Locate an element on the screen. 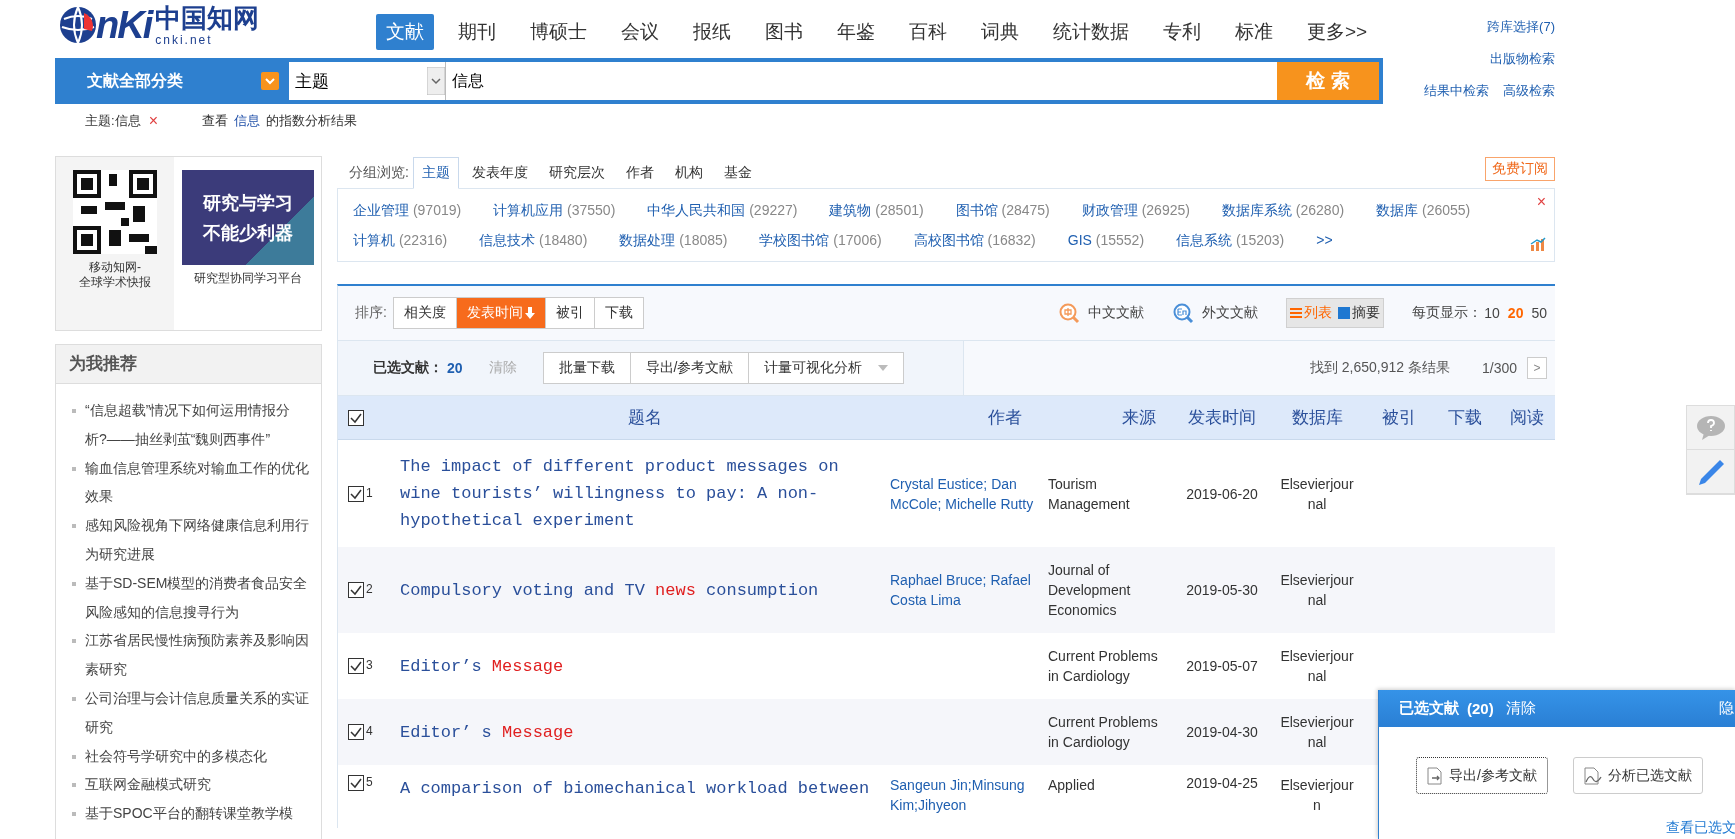 This screenshot has height=839, width=1735. group-tab: 基金 is located at coordinates (737, 173).